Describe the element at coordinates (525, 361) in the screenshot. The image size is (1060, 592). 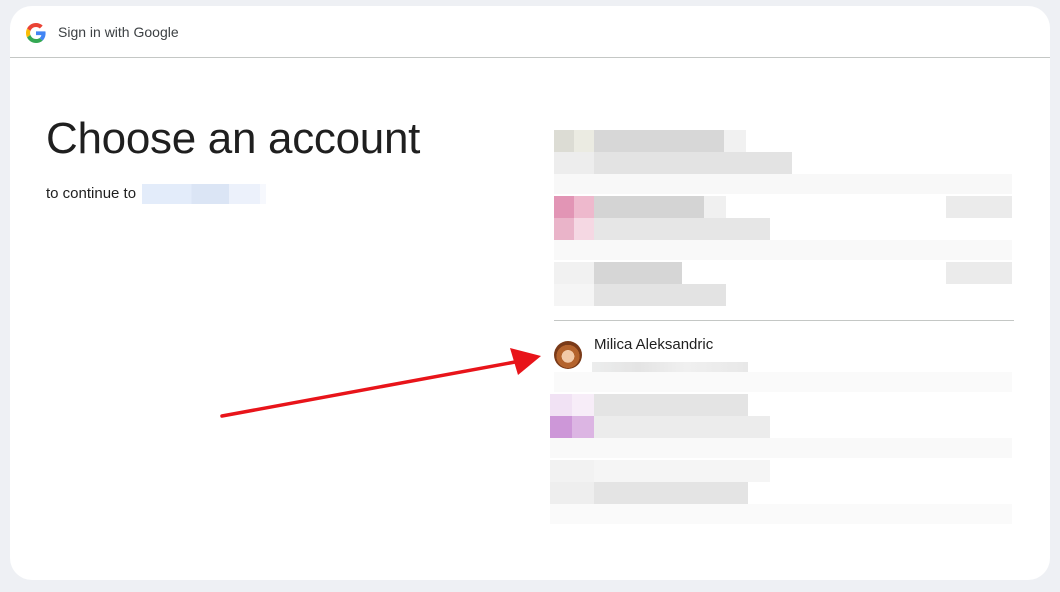
I see `arrow-head` at that location.